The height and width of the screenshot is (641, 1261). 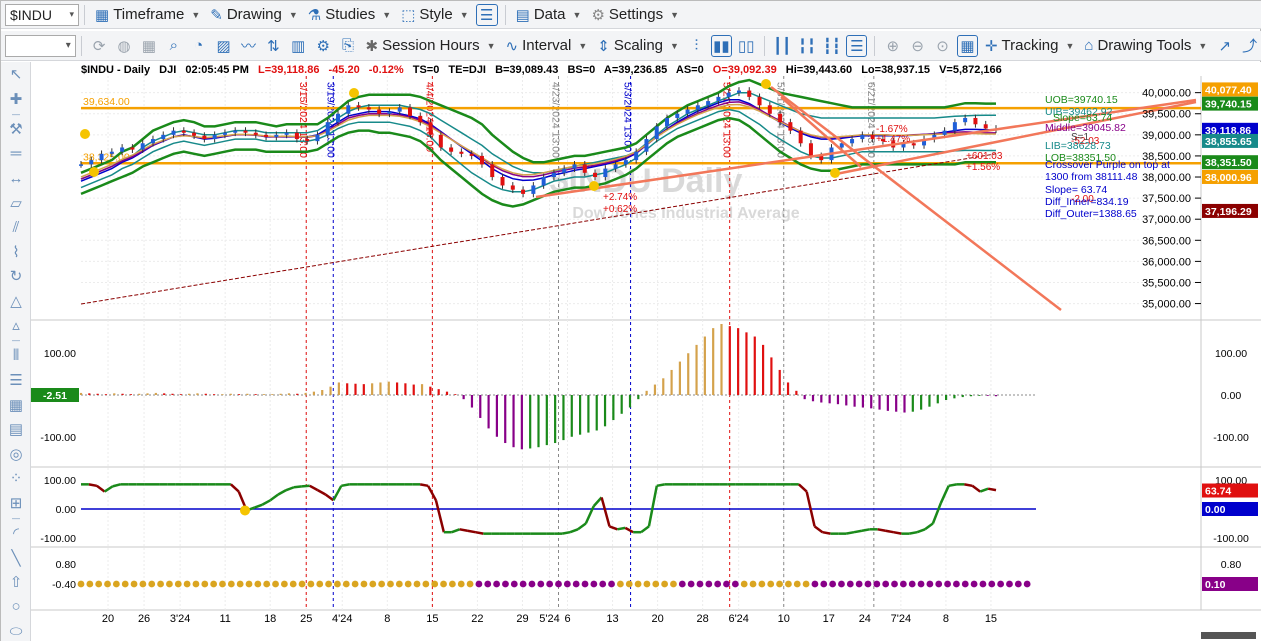 I want to click on ellipse-icon: ⬭, so click(x=16, y=630).